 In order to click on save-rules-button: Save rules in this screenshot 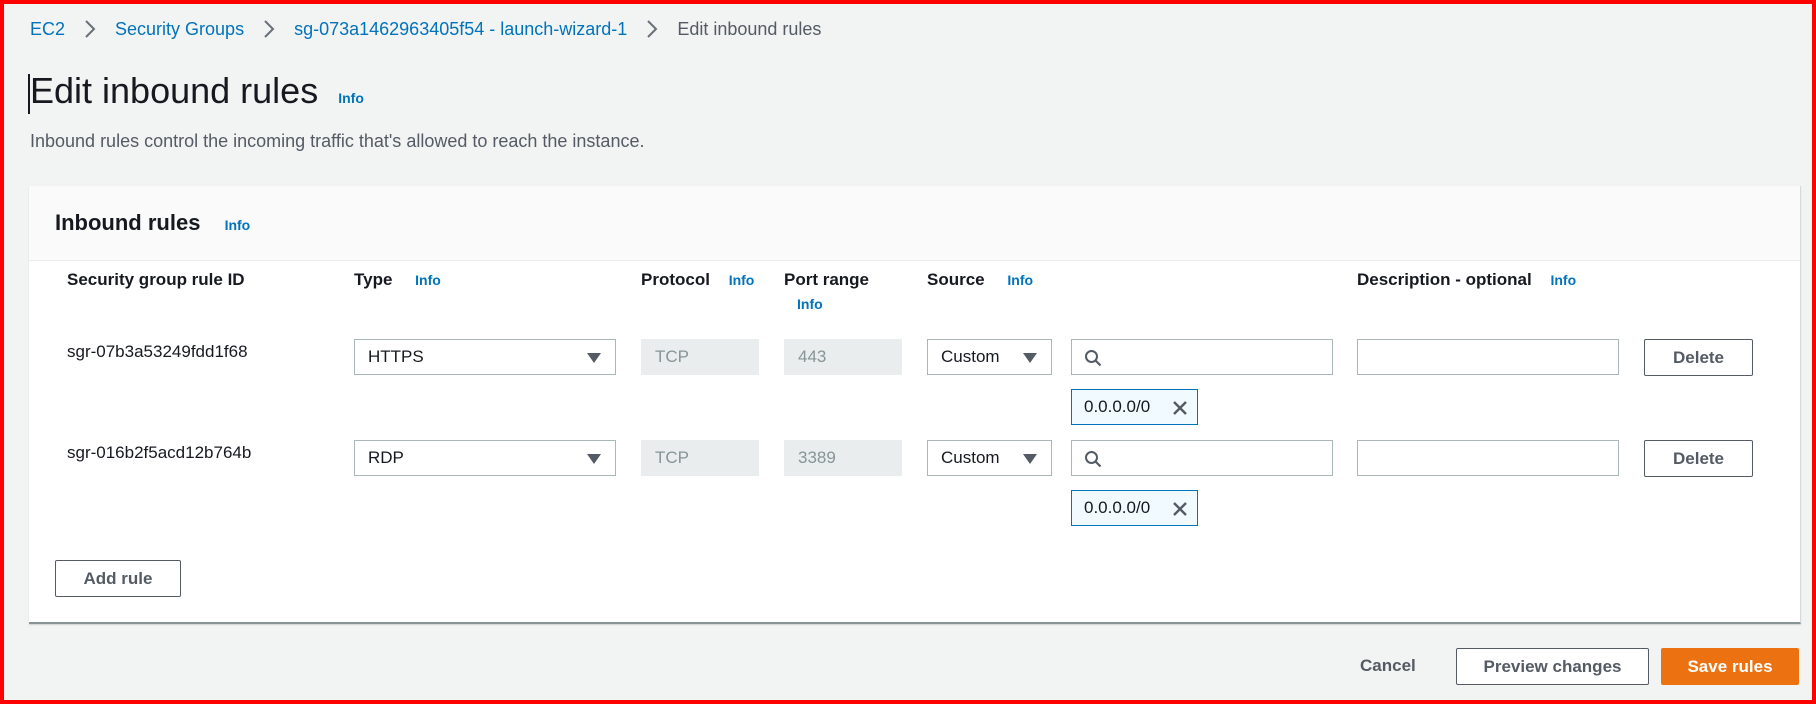, I will do `click(1730, 666)`.